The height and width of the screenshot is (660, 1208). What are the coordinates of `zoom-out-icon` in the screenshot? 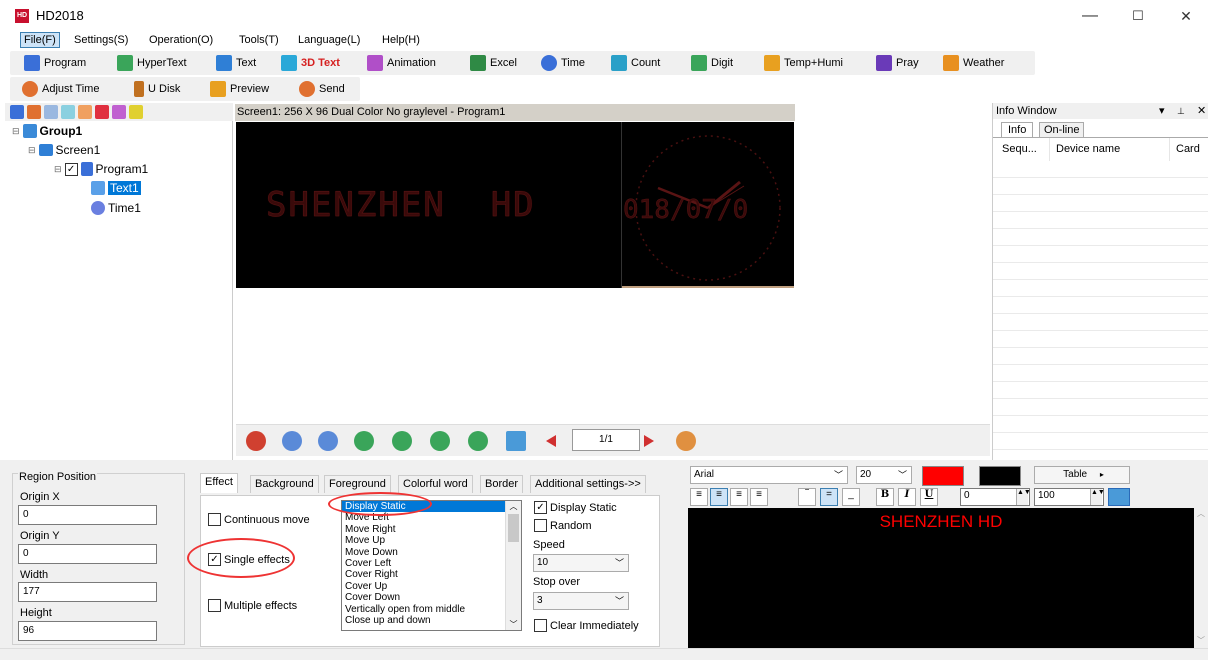 It's located at (328, 441).